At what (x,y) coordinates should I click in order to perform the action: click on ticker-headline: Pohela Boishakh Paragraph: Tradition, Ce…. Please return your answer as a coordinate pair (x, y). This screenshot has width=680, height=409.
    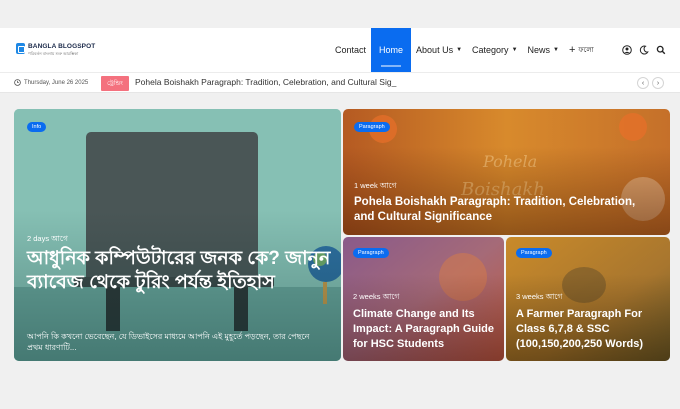
    Looking at the image, I should click on (265, 82).